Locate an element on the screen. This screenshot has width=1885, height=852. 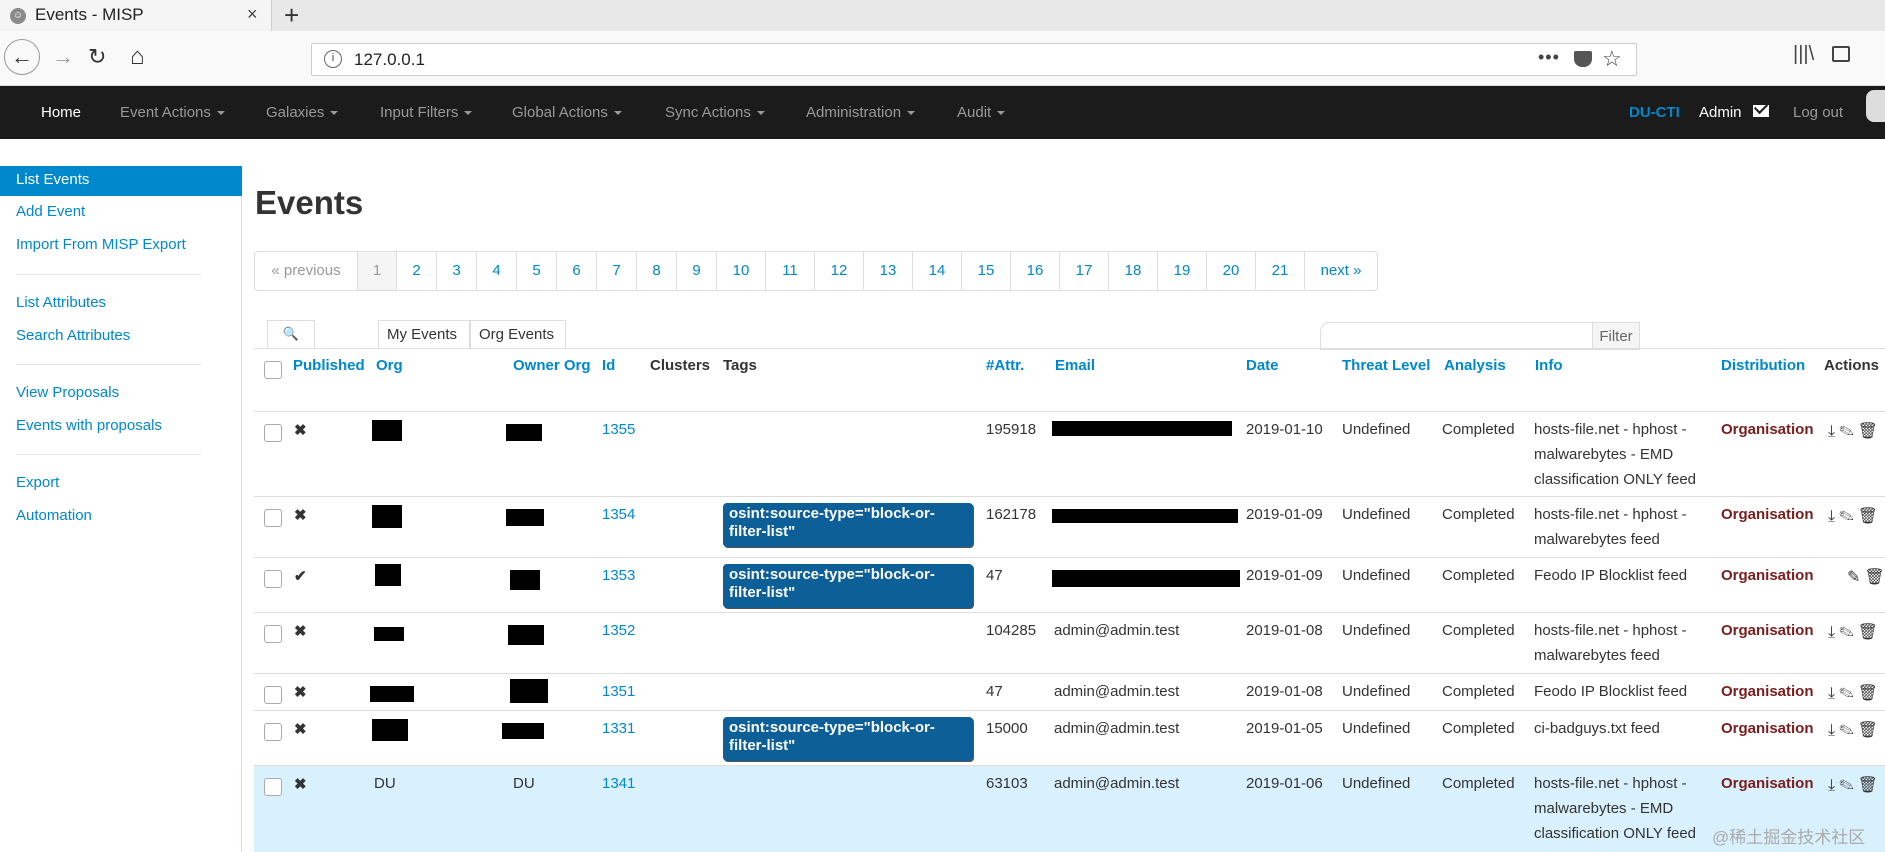
close-tab-icon: × is located at coordinates (252, 14).